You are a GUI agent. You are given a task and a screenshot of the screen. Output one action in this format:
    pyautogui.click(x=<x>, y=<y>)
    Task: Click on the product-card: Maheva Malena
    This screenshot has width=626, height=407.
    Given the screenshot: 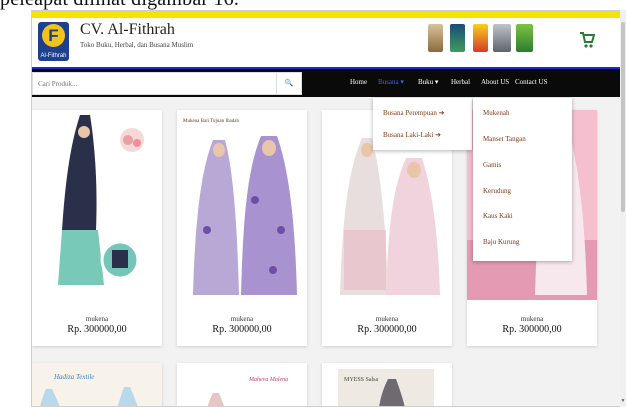 What is the action you would take?
    pyautogui.click(x=242, y=384)
    